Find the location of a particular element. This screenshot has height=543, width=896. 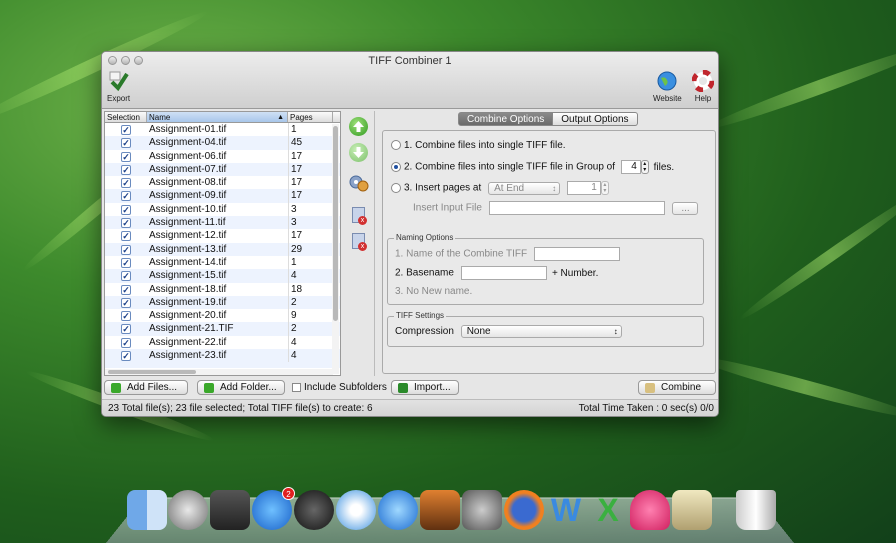

table-row: ✓ Assignment-06.tif 17 is located at coordinates (222, 156).